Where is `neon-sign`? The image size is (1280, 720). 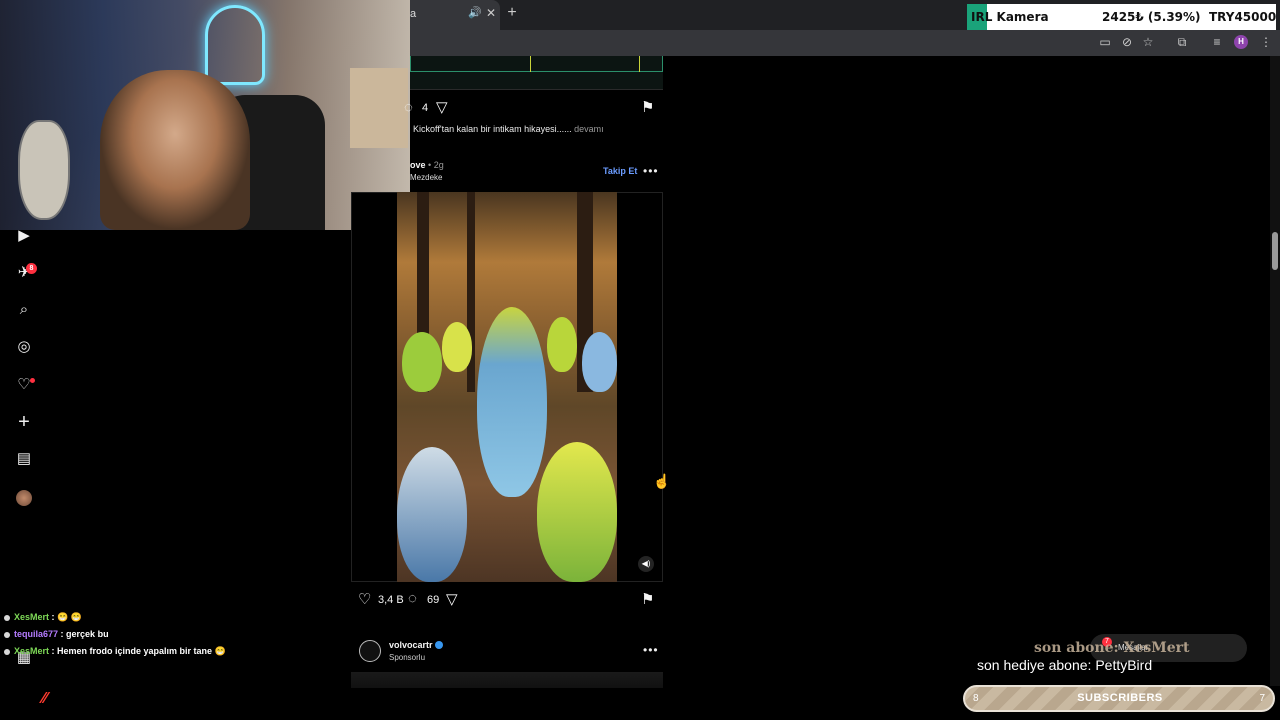
neon-sign is located at coordinates (235, 45).